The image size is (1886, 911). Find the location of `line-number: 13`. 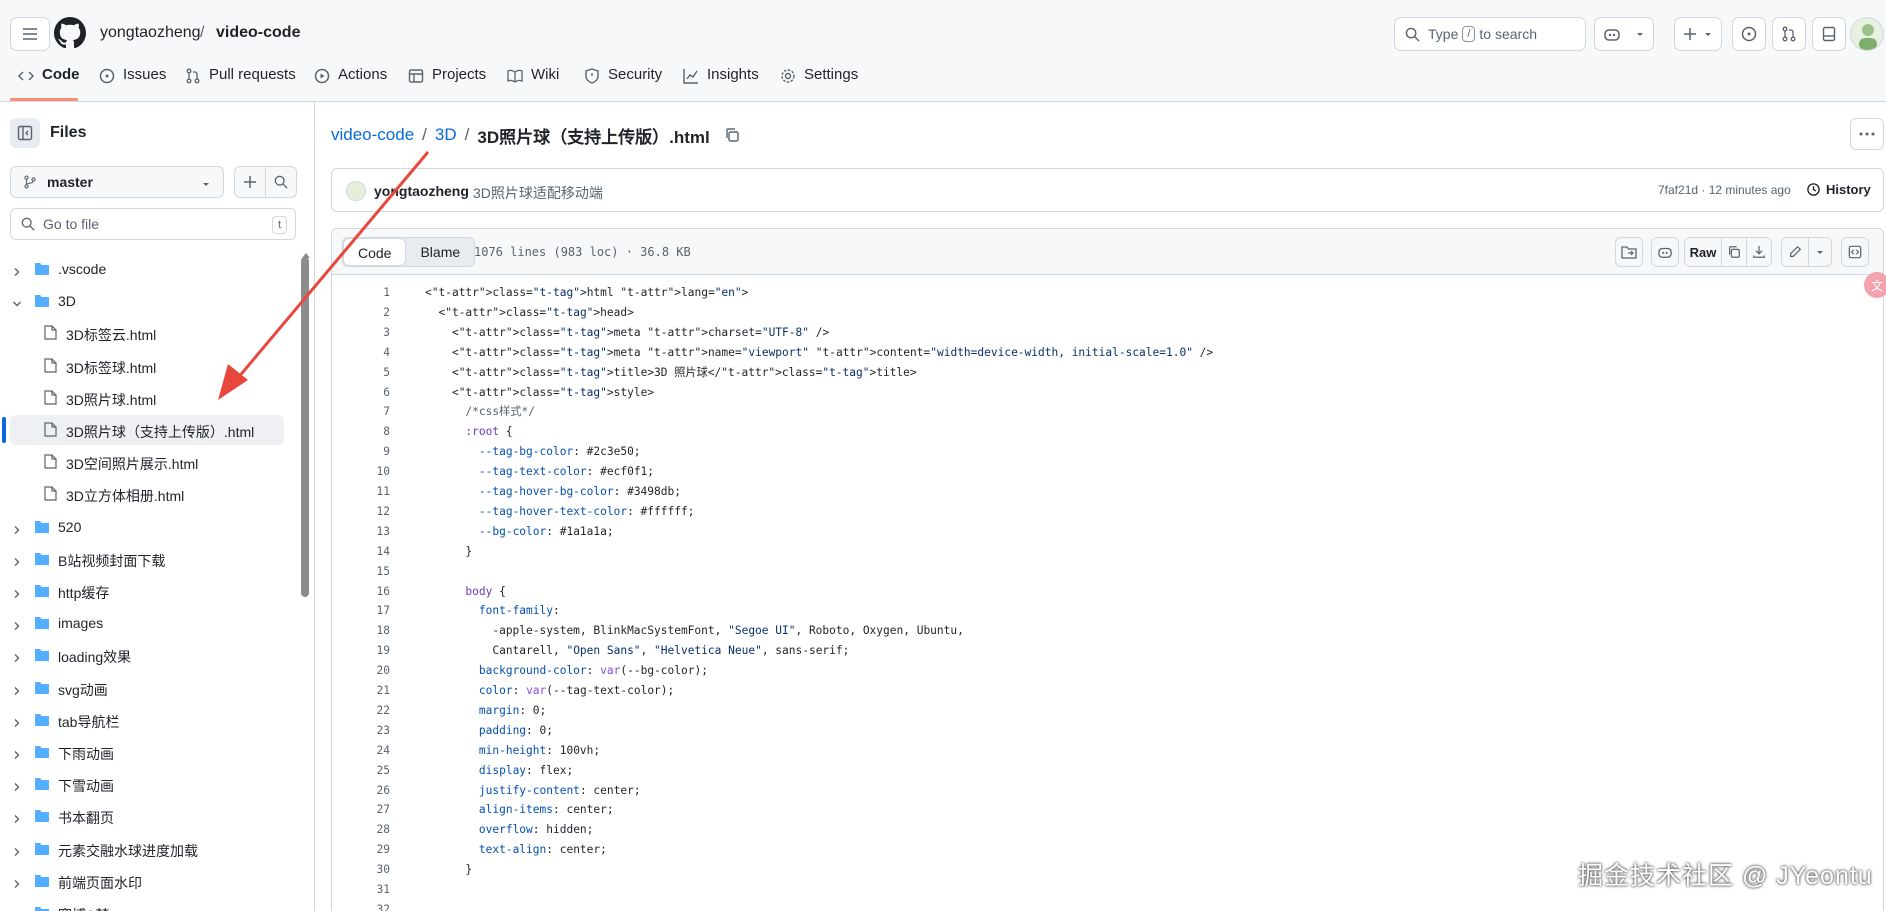

line-number: 13 is located at coordinates (361, 532).